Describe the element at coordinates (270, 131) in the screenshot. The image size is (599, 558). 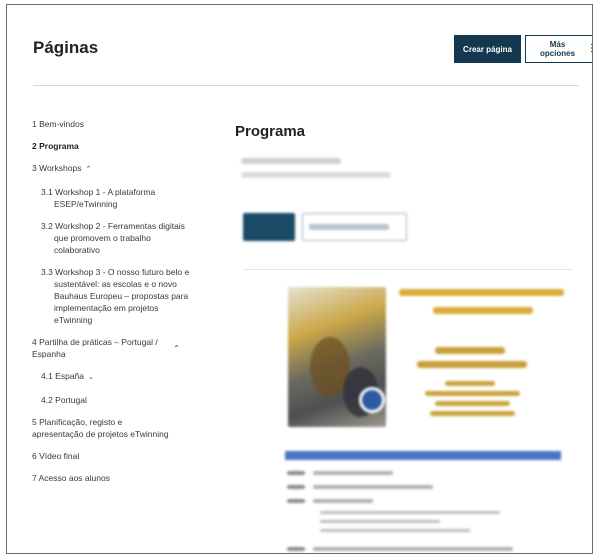
I see `content-title: Programa` at that location.